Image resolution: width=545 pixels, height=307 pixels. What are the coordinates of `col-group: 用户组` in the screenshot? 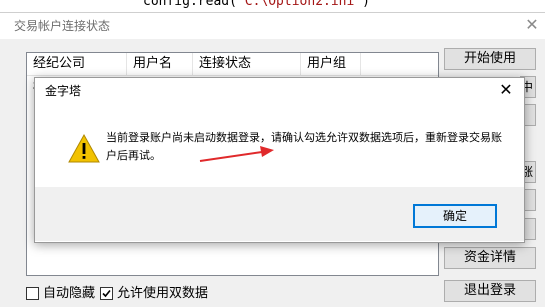 It's located at (331, 64).